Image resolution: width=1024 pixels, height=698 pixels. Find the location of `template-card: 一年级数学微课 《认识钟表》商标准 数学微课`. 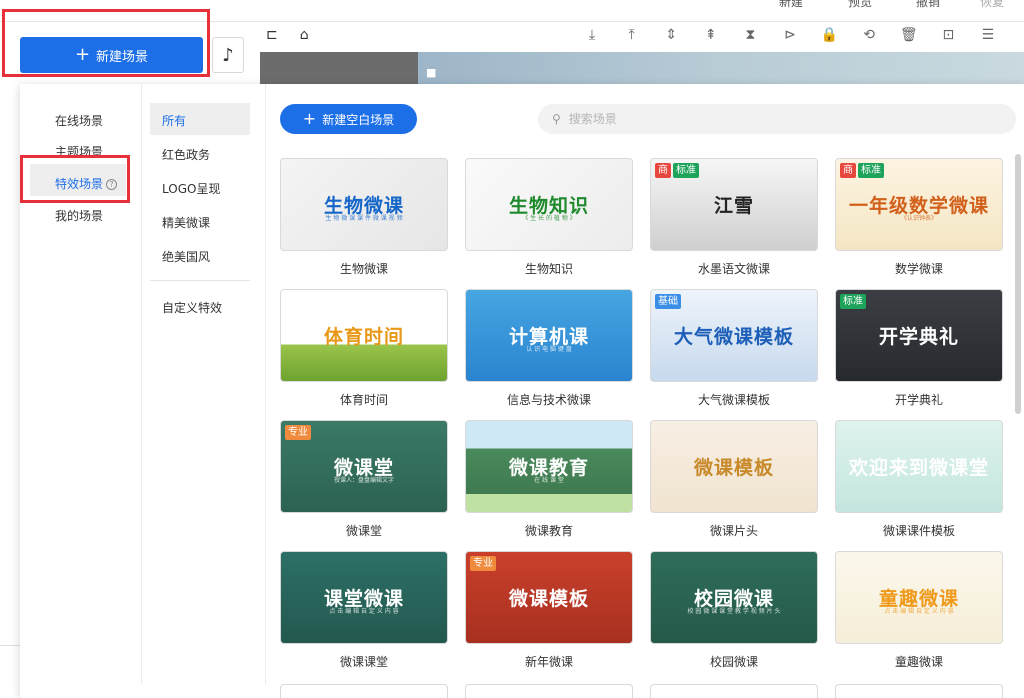

template-card: 一年级数学微课 《认识钟表》商标准 数学微课 is located at coordinates (919, 217).